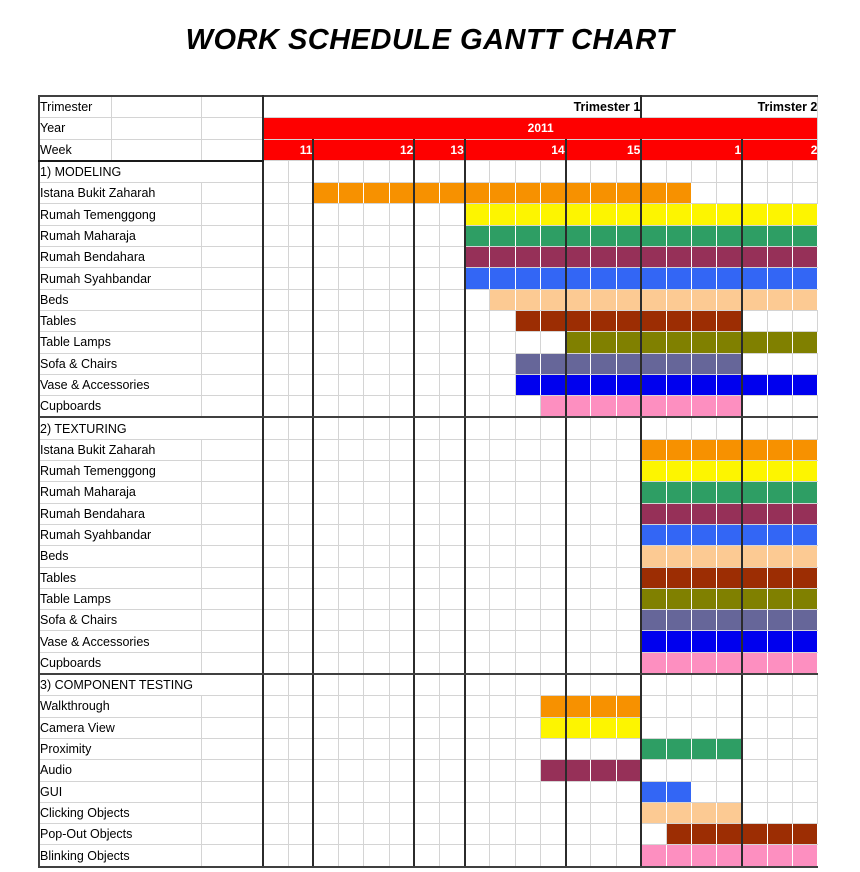 This screenshot has width=860, height=872. Describe the element at coordinates (428, 535) in the screenshot. I see `task-row: Rumah Syahbandar` at that location.